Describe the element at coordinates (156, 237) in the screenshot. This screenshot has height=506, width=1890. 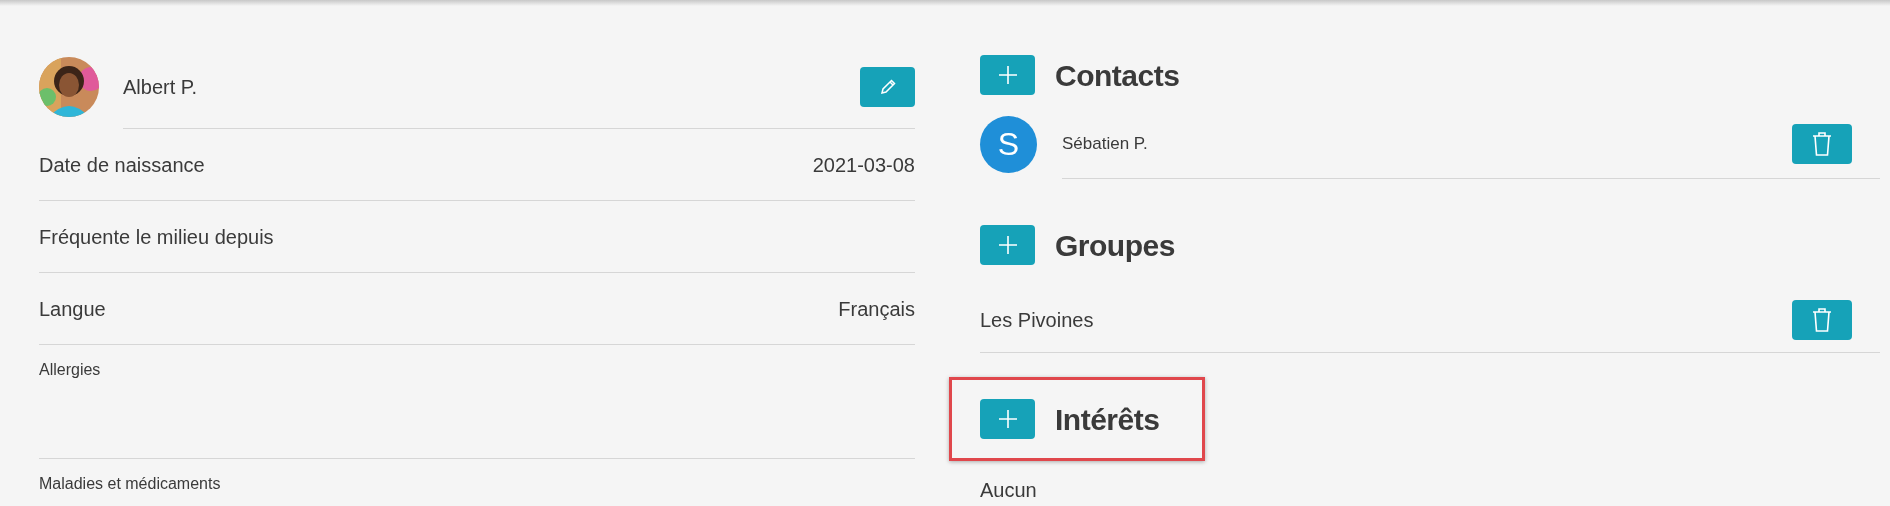
I see `field-label: Fréquente le milieu depuis` at that location.